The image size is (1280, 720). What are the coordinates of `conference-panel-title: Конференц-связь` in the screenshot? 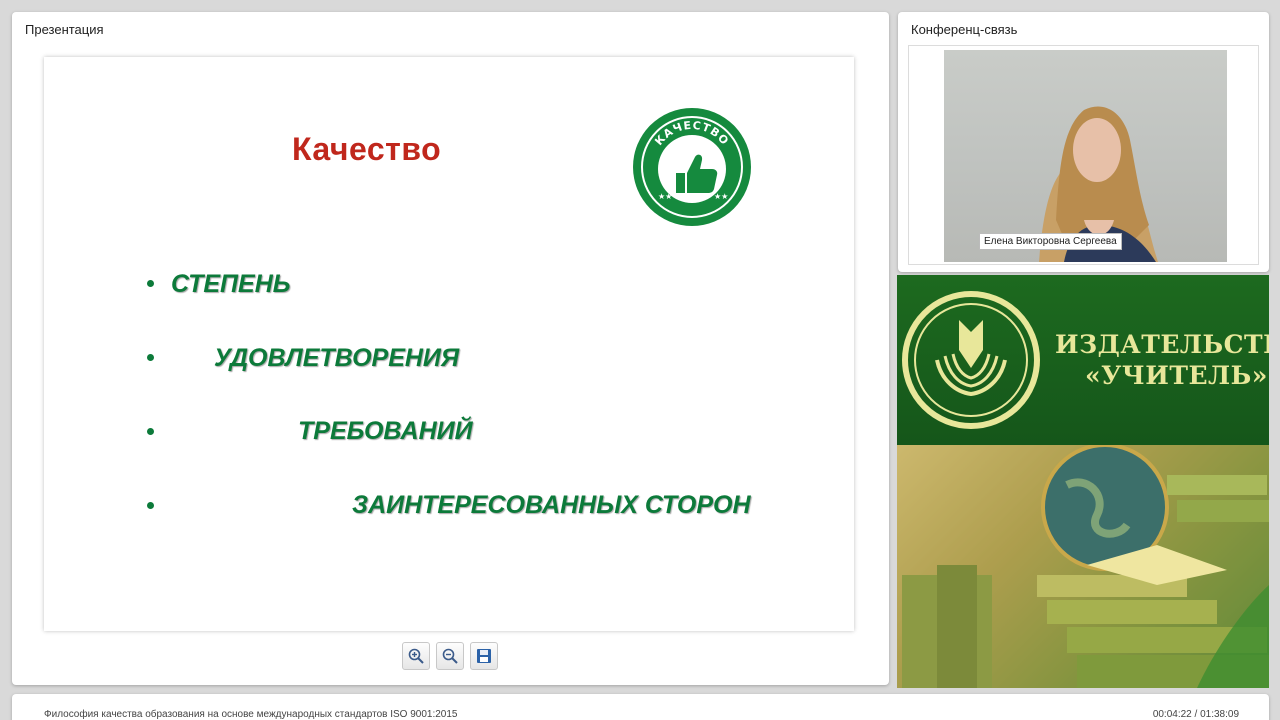 It's located at (964, 29).